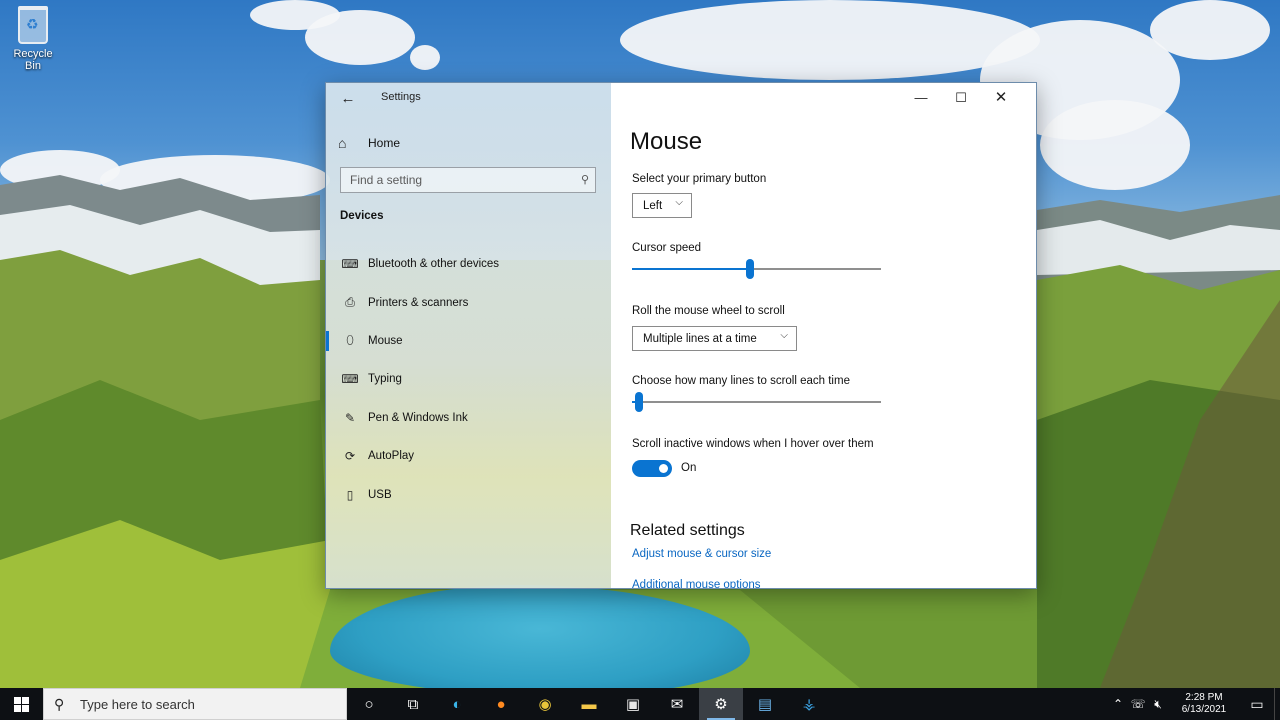 This screenshot has height=720, width=1280. I want to click on chevron-up-icon: ⌃, so click(1118, 704).